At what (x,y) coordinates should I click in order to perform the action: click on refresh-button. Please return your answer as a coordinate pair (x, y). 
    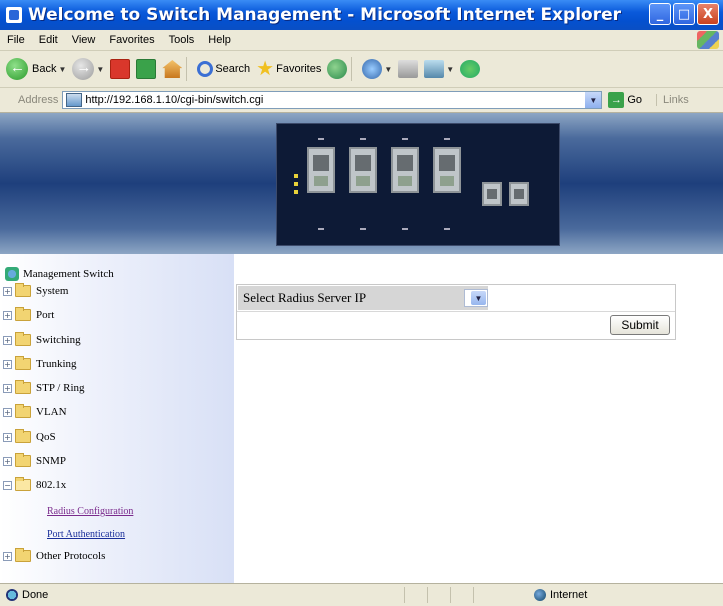
    Looking at the image, I should click on (146, 69).